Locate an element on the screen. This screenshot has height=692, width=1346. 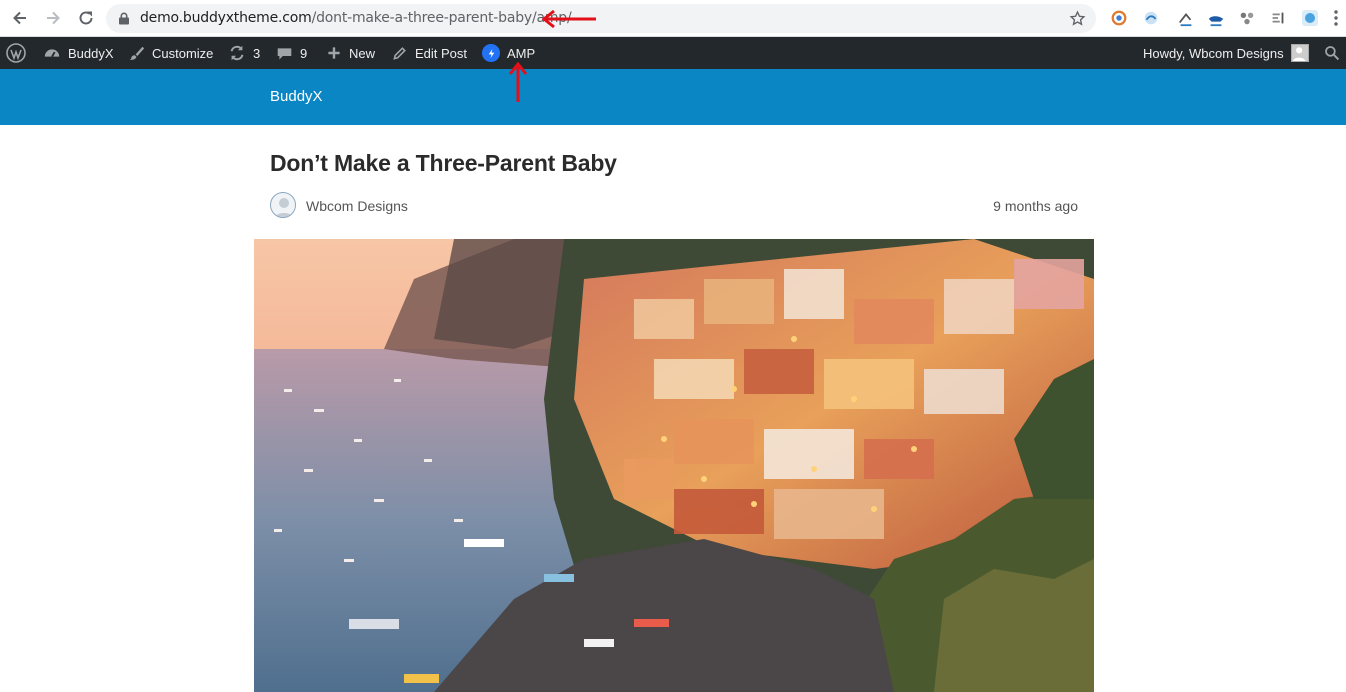
site-name-label: BuddyX is located at coordinates (91, 53).